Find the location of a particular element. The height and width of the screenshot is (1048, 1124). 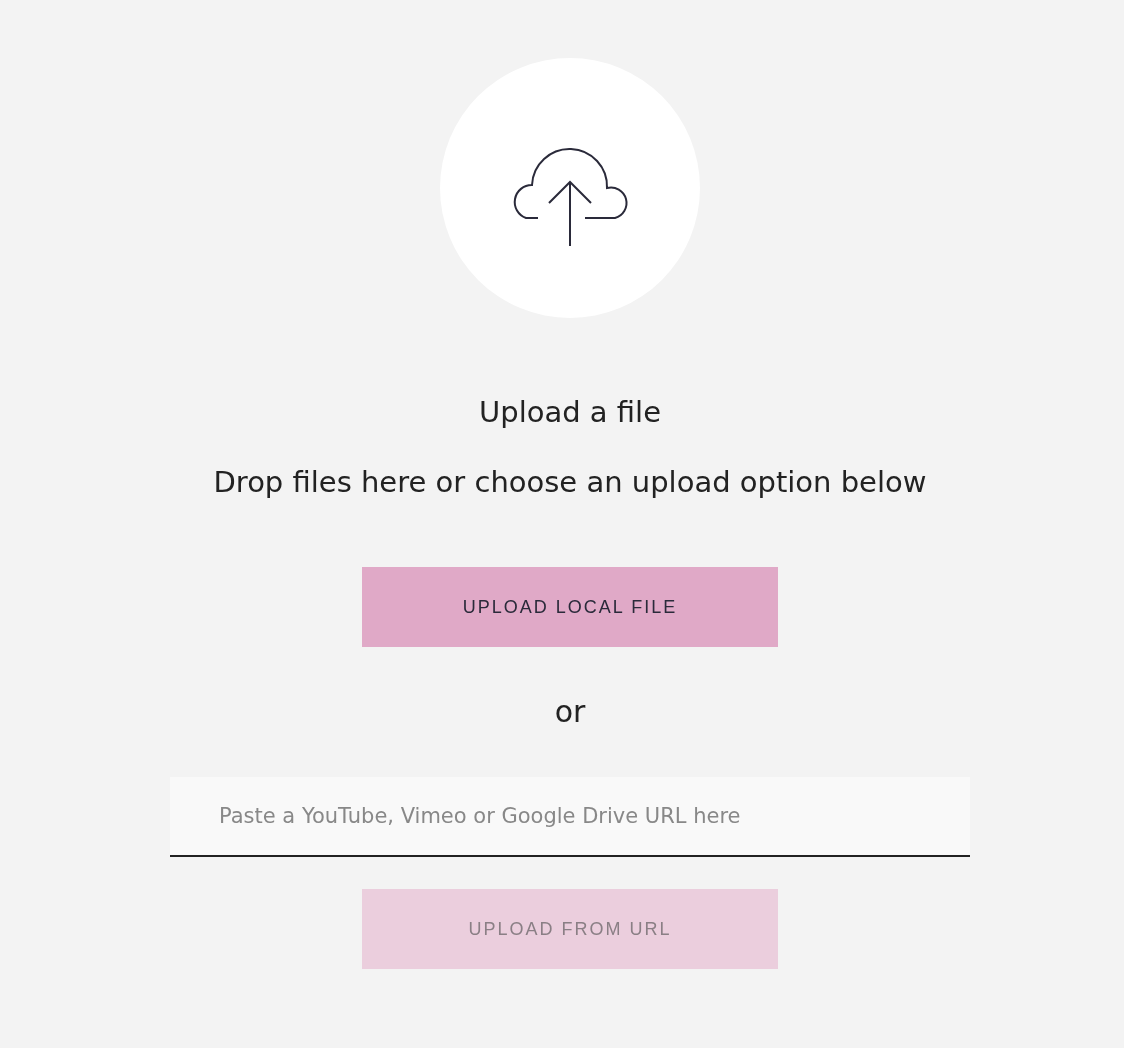

url-input-field: Paste a YouTube, Vimeo or Google Drive URL here is located at coordinates (570, 817).